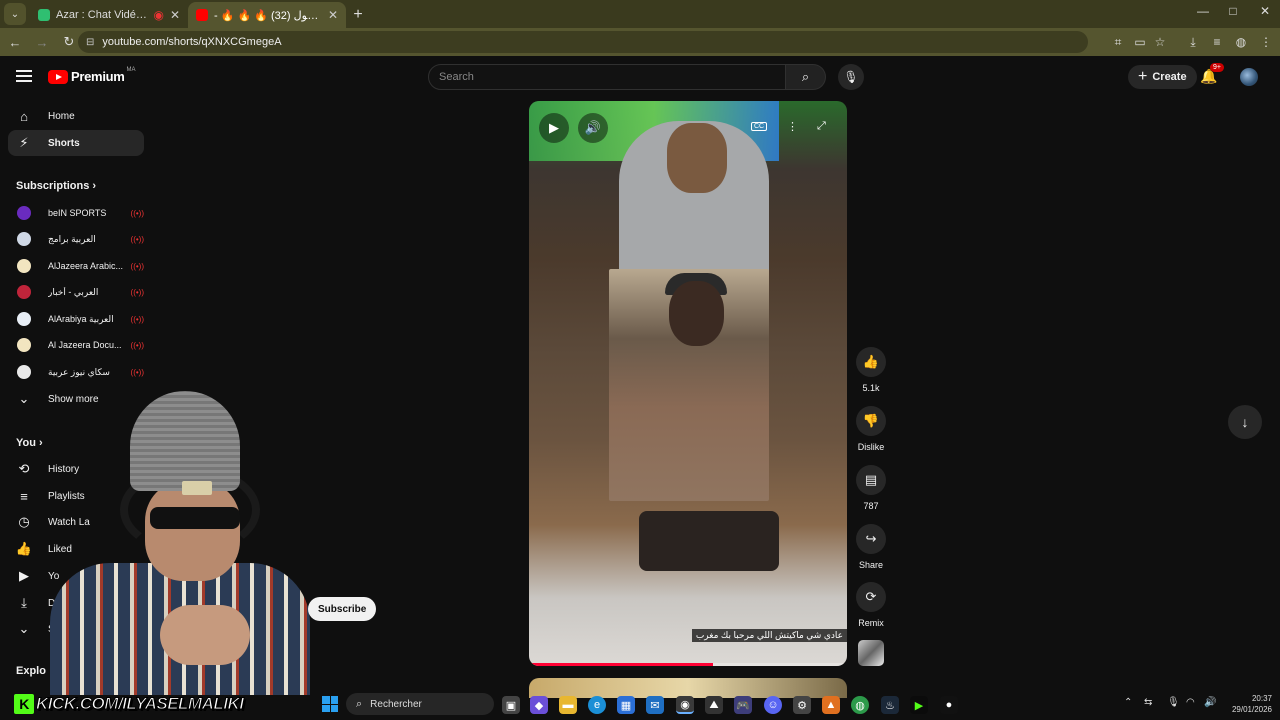 This screenshot has height=720, width=1280. Describe the element at coordinates (58, 76) in the screenshot. I see `youtube-logo-icon` at that location.